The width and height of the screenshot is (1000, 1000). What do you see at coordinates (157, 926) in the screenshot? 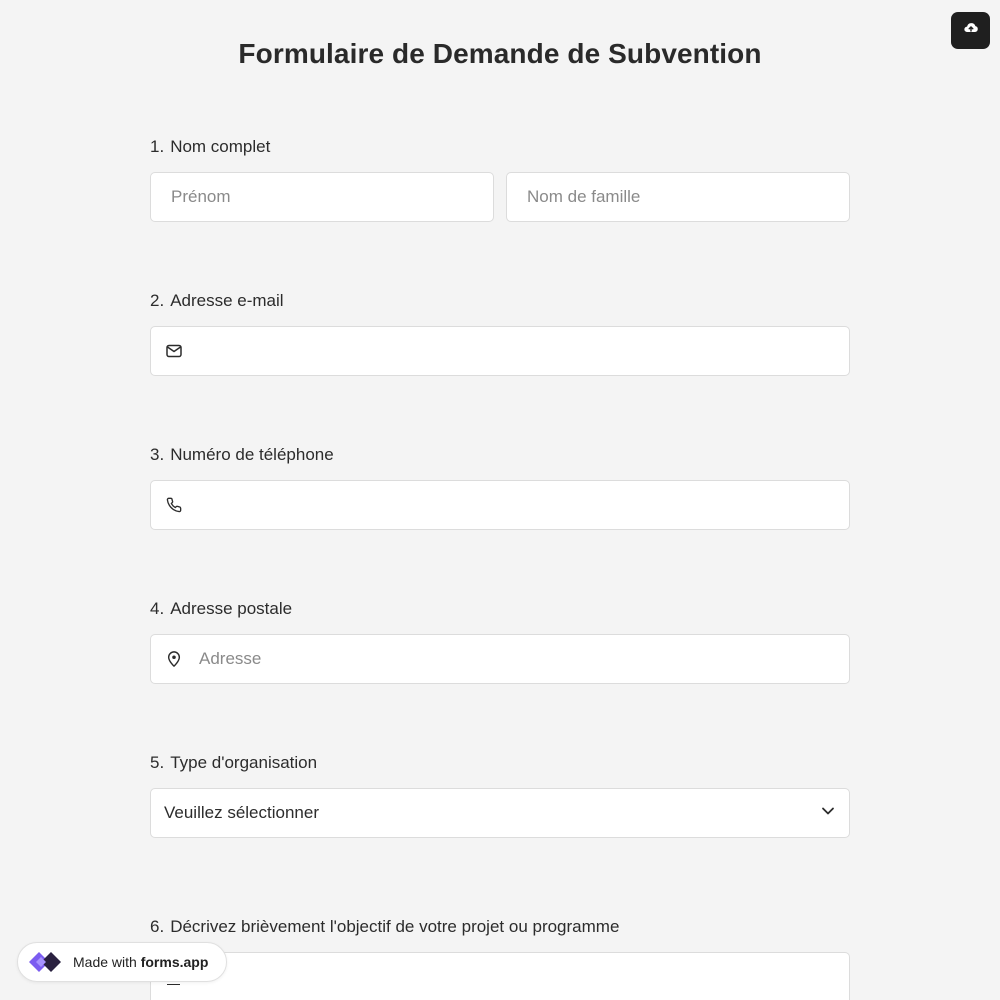
I see `question-number: 6.` at bounding box center [157, 926].